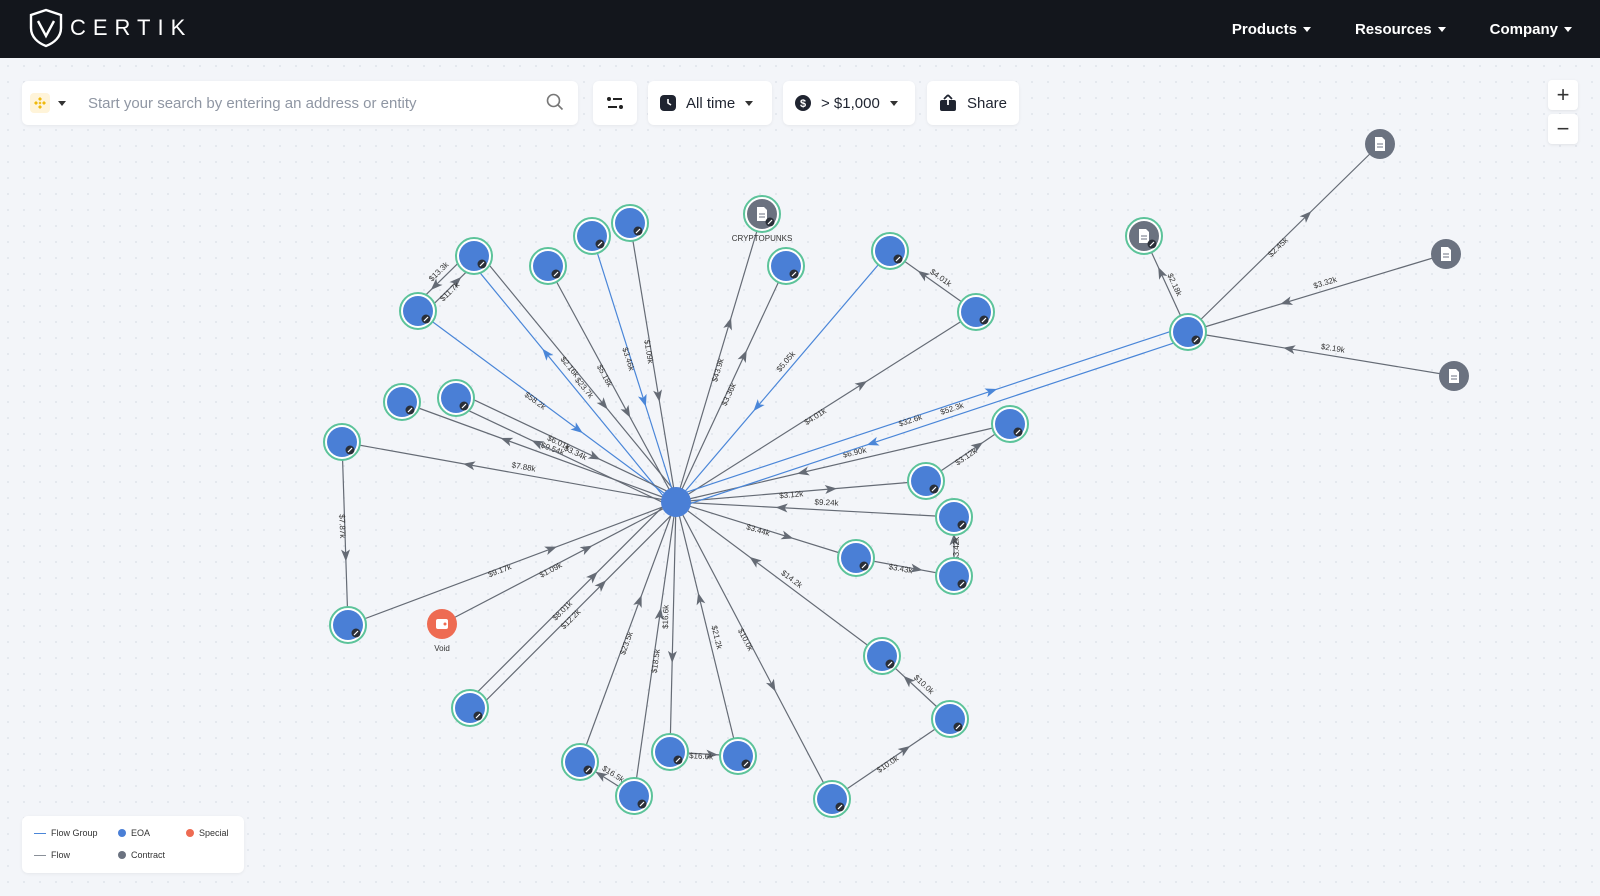 The width and height of the screenshot is (1600, 896). What do you see at coordinates (1563, 129) in the screenshot?
I see `zoom-out-button: −` at bounding box center [1563, 129].